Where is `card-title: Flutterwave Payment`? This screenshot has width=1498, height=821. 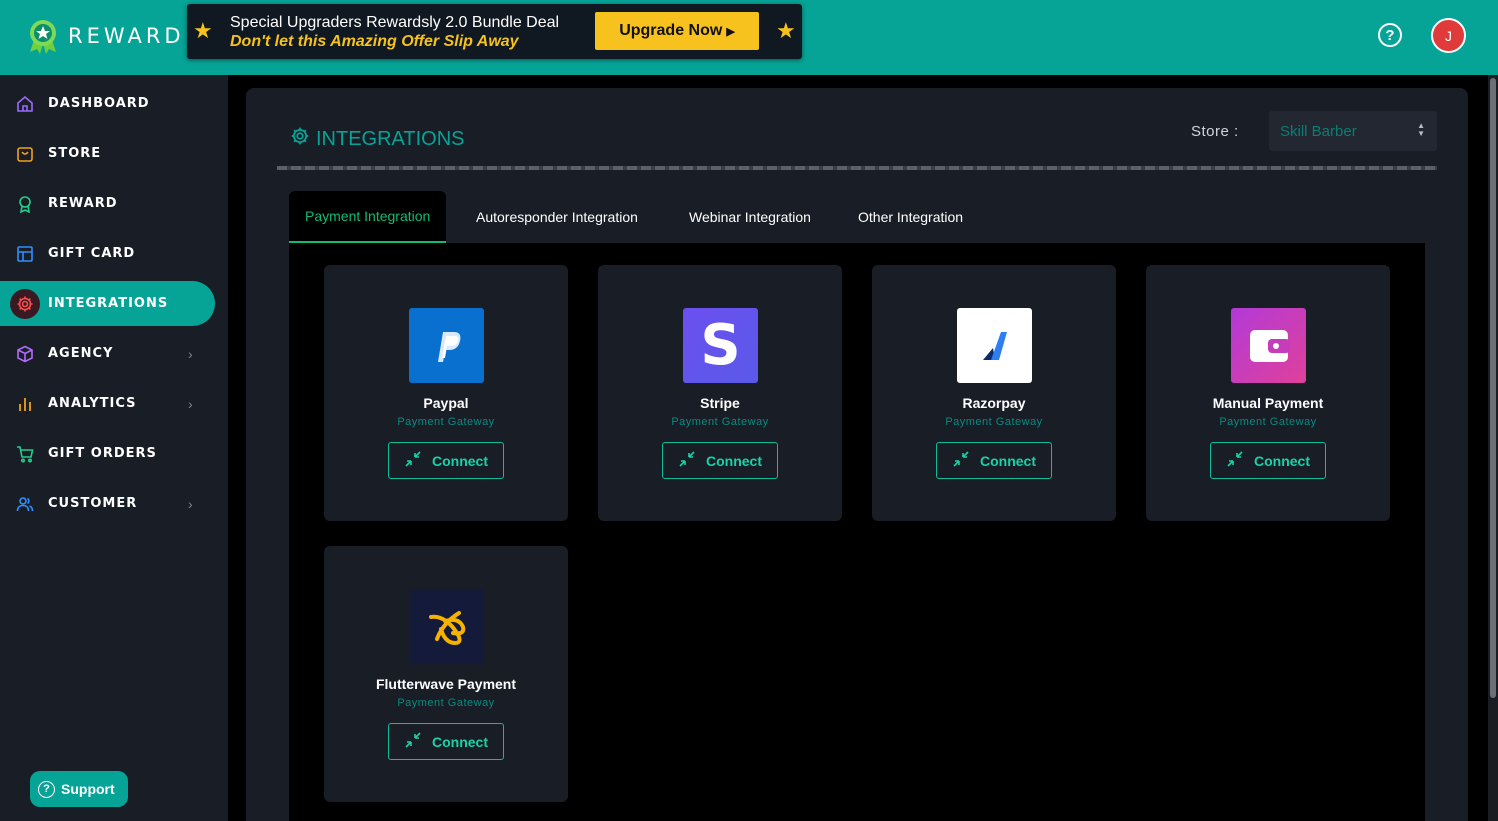
card-title: Flutterwave Payment is located at coordinates (446, 684).